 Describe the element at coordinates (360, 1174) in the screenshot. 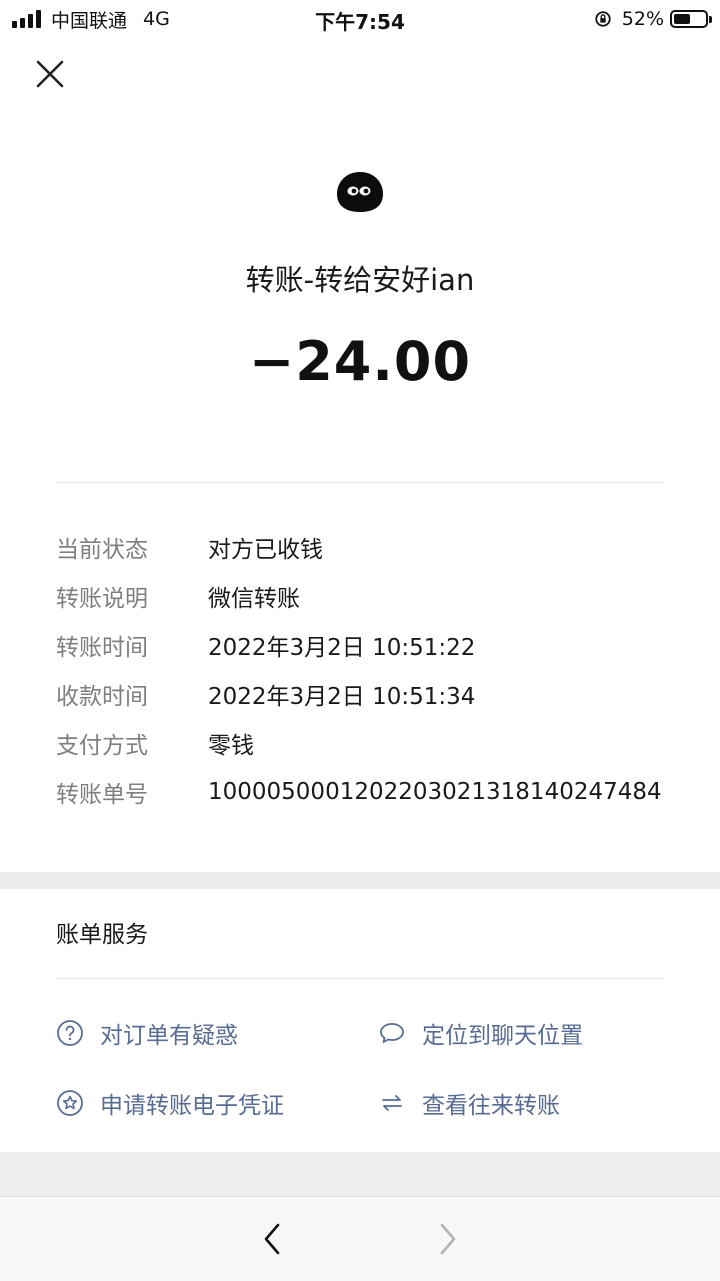

I see `bottom-spacer` at that location.